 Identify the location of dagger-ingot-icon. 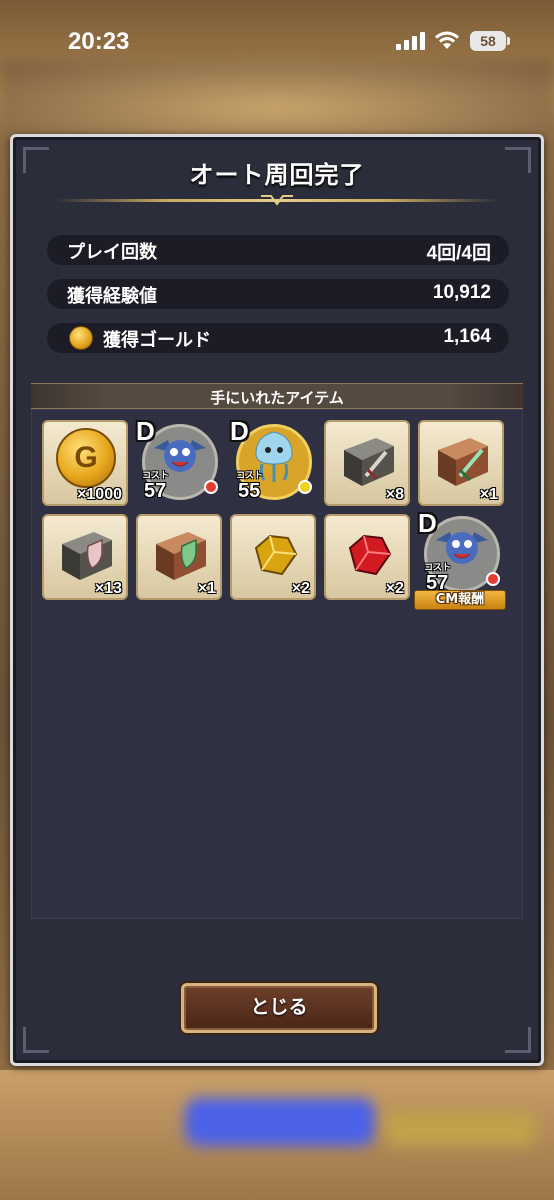
(369, 462).